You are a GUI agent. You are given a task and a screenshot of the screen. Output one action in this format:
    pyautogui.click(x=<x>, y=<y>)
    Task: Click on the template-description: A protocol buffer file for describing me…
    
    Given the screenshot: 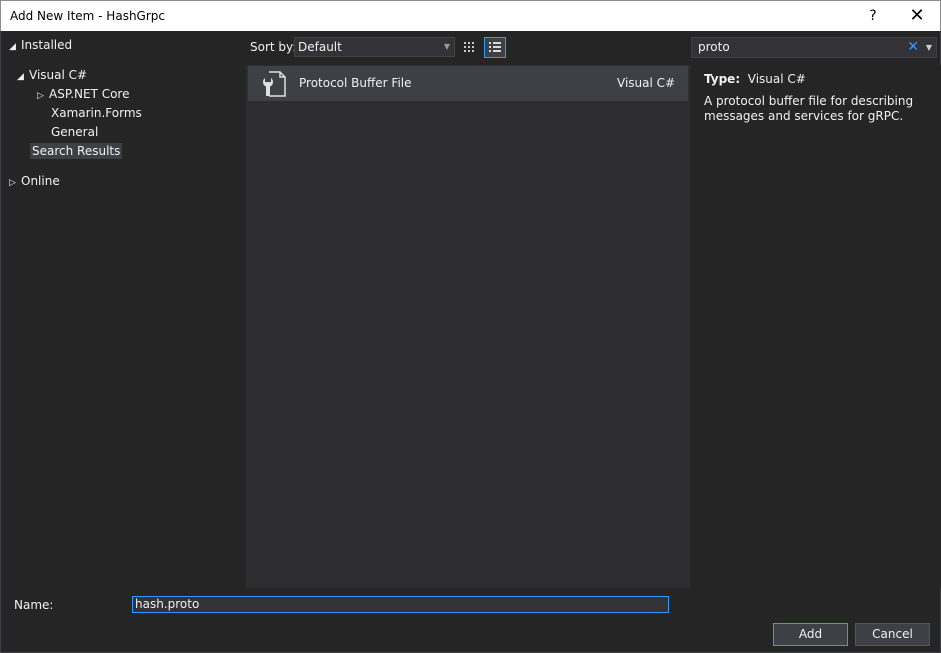 What is the action you would take?
    pyautogui.click(x=809, y=108)
    